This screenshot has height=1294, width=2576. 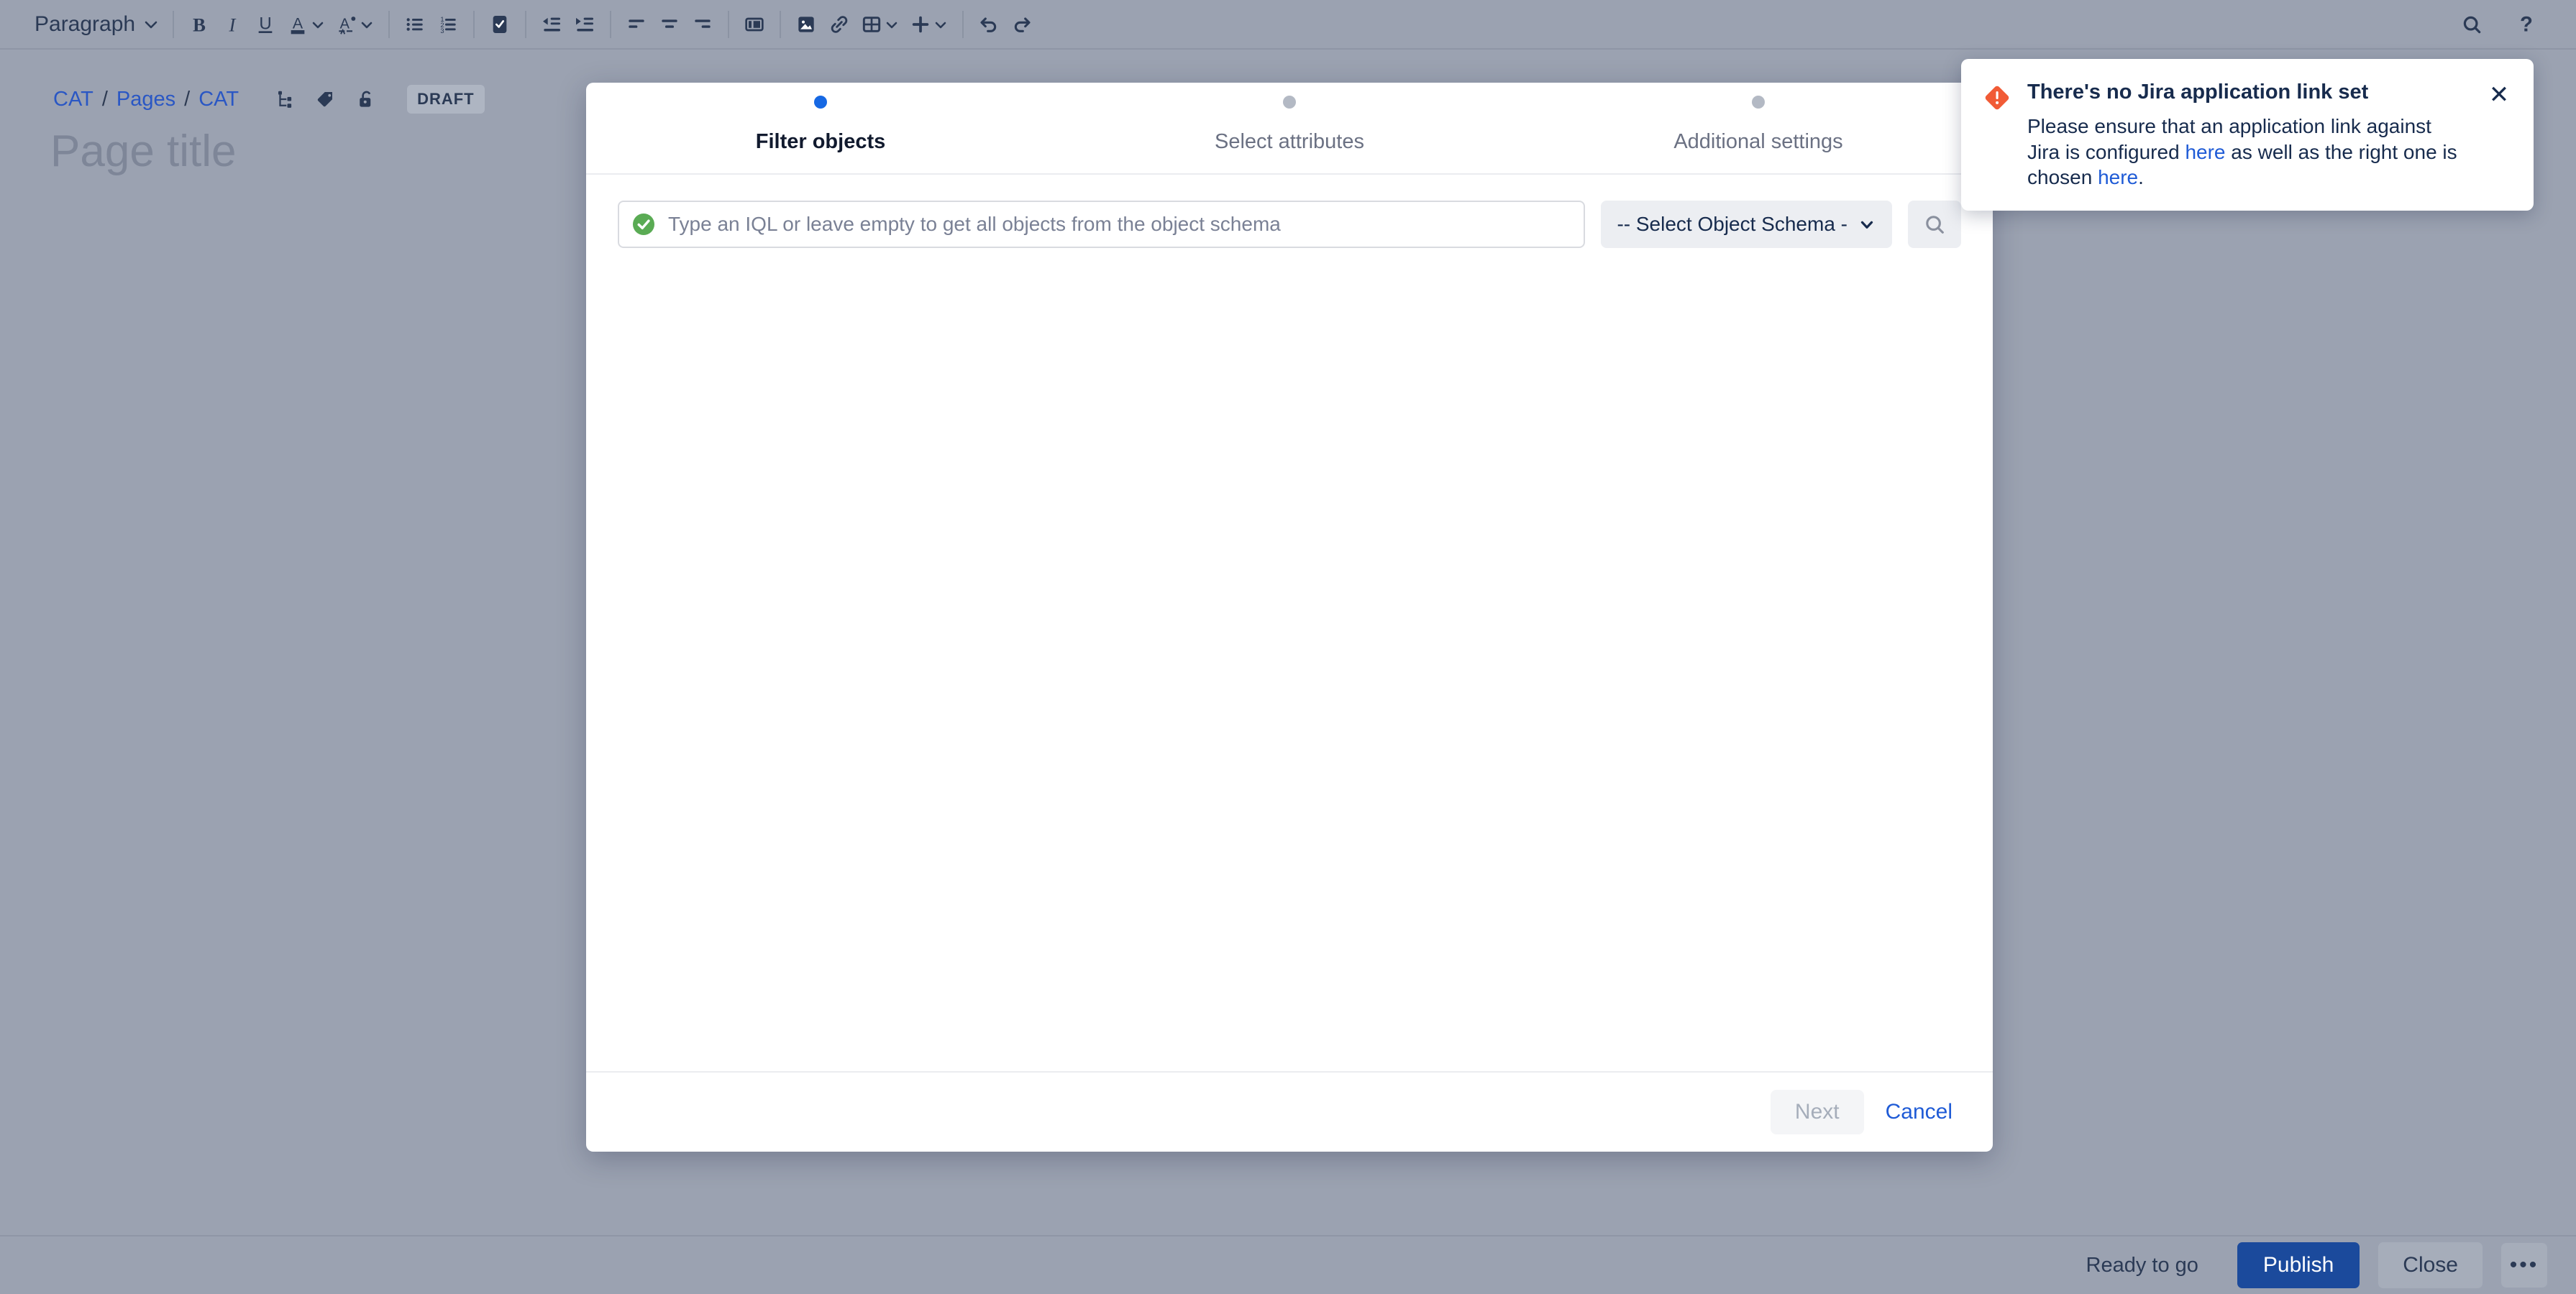 I want to click on help-icon: ?, so click(x=2526, y=24).